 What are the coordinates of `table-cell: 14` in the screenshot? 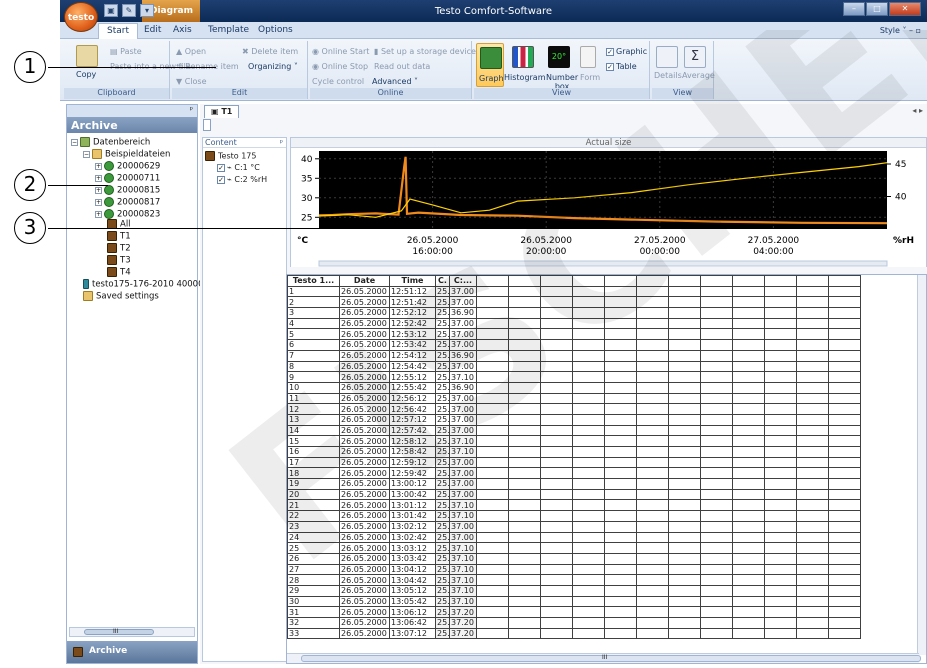 It's located at (313, 430).